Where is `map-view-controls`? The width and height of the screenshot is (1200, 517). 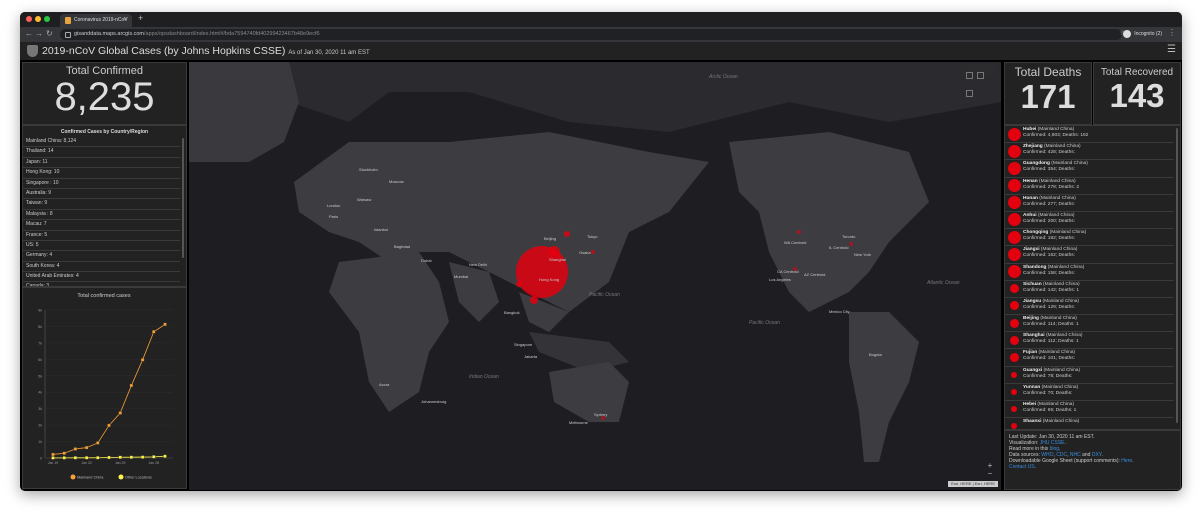 map-view-controls is located at coordinates (979, 81).